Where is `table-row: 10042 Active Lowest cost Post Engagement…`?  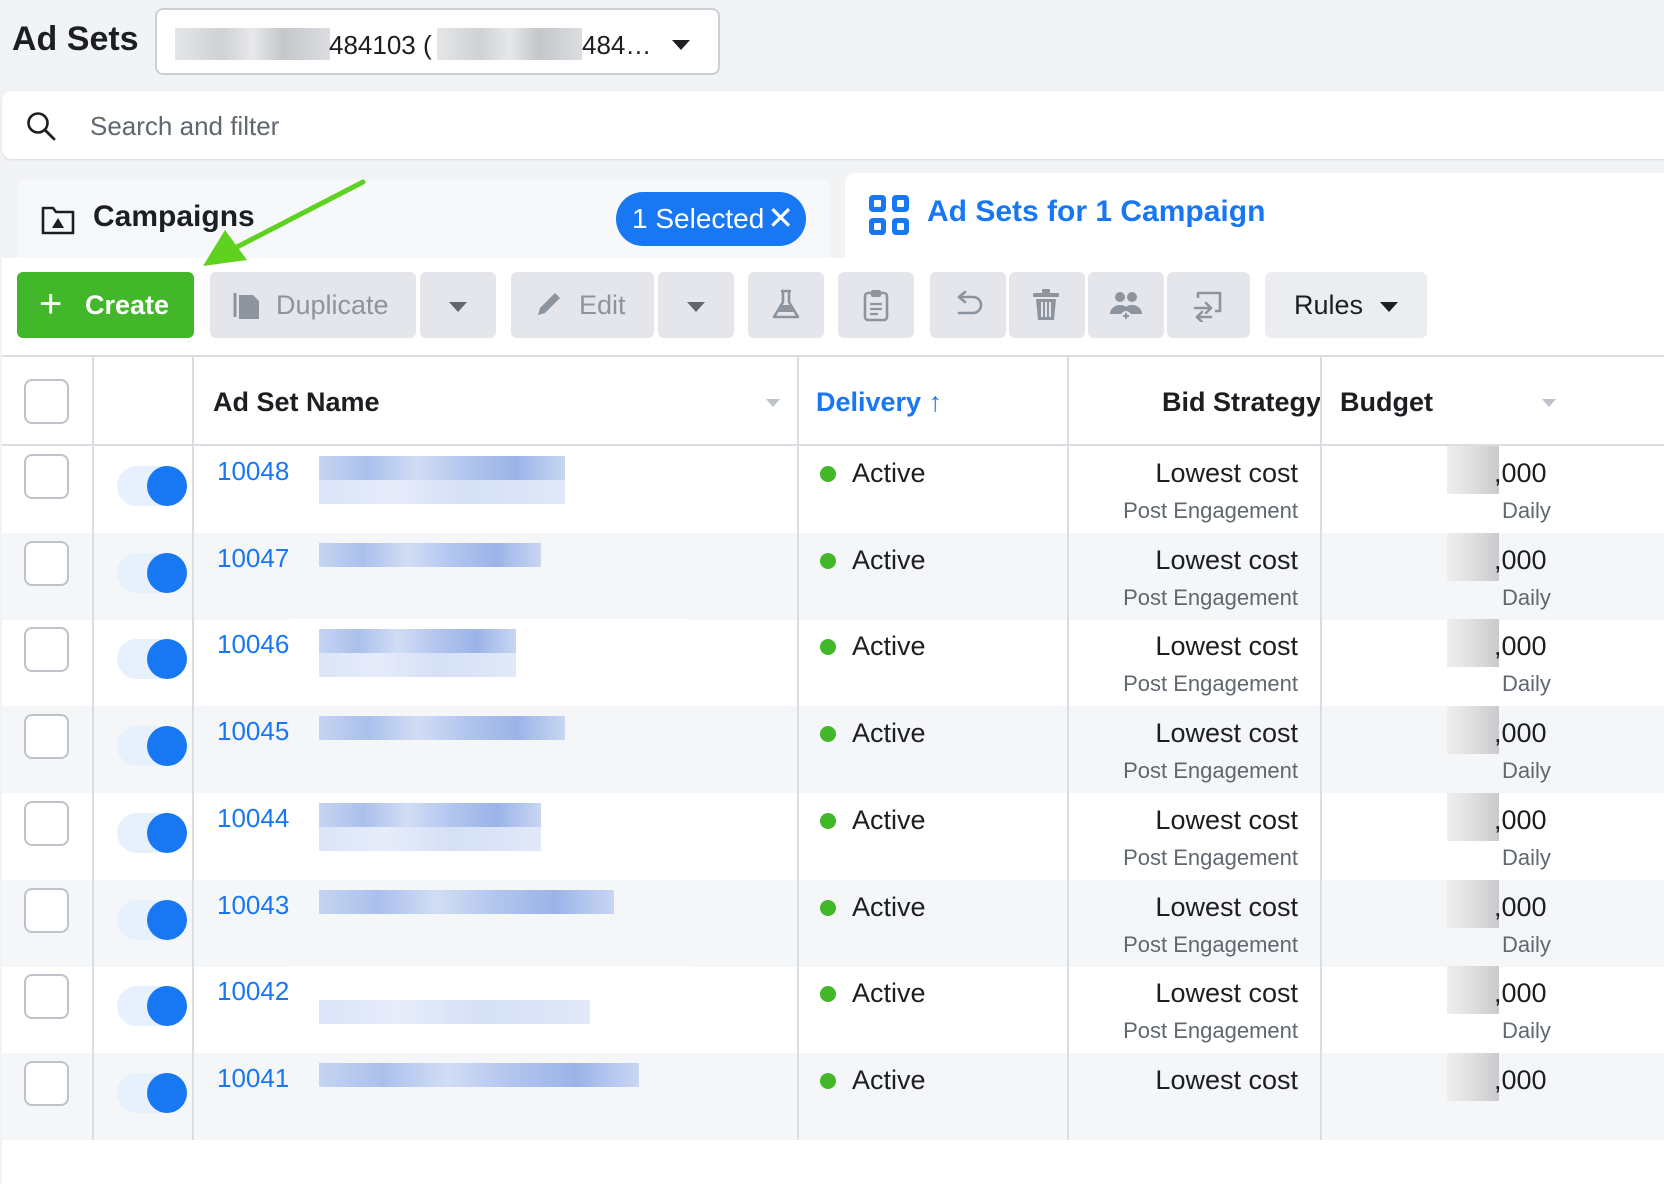
table-row: 10042 Active Lowest cost Post Engagement… is located at coordinates (833, 1010).